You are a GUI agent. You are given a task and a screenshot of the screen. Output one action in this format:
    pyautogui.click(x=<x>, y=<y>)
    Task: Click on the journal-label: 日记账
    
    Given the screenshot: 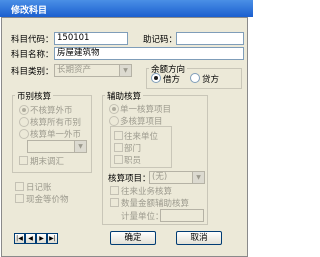 What is the action you would take?
    pyautogui.click(x=39, y=188)
    